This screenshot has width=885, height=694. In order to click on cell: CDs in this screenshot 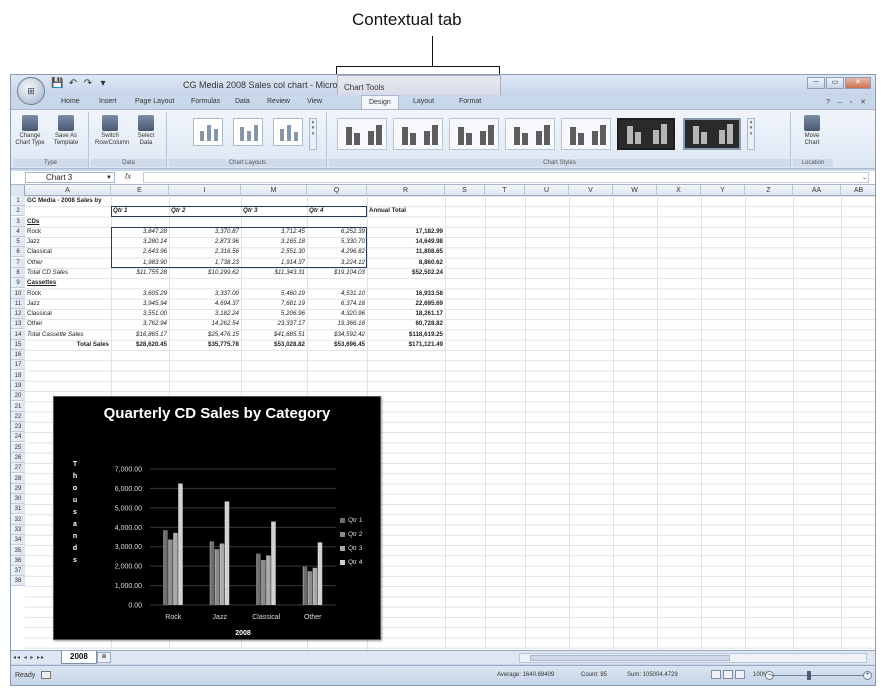, I will do `click(68, 222)`.